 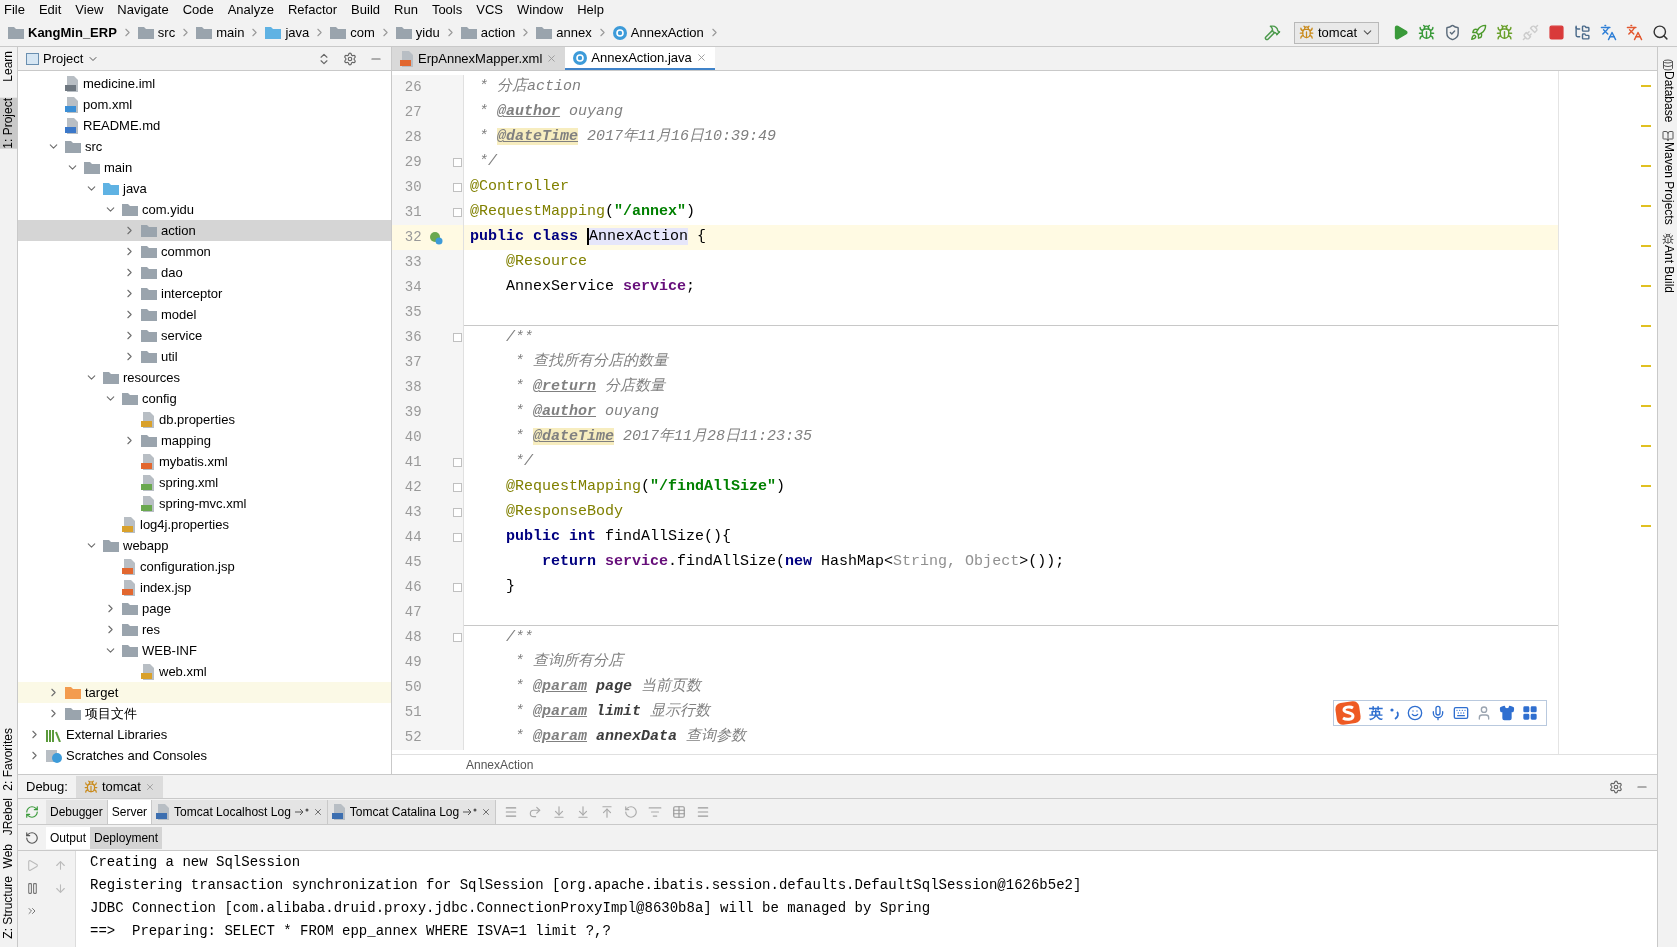 I want to click on tree-item: db.properties, so click(x=204, y=419).